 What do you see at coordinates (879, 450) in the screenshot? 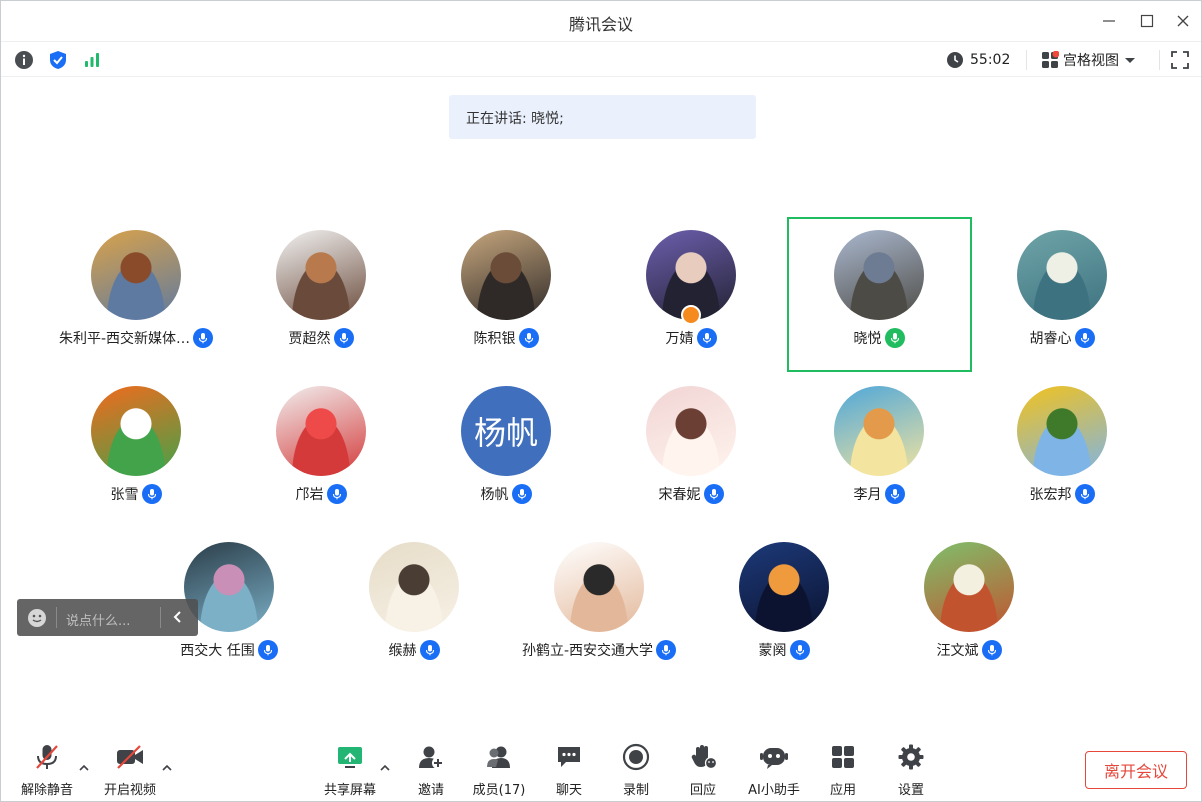
I see `participant-tile: 李月` at bounding box center [879, 450].